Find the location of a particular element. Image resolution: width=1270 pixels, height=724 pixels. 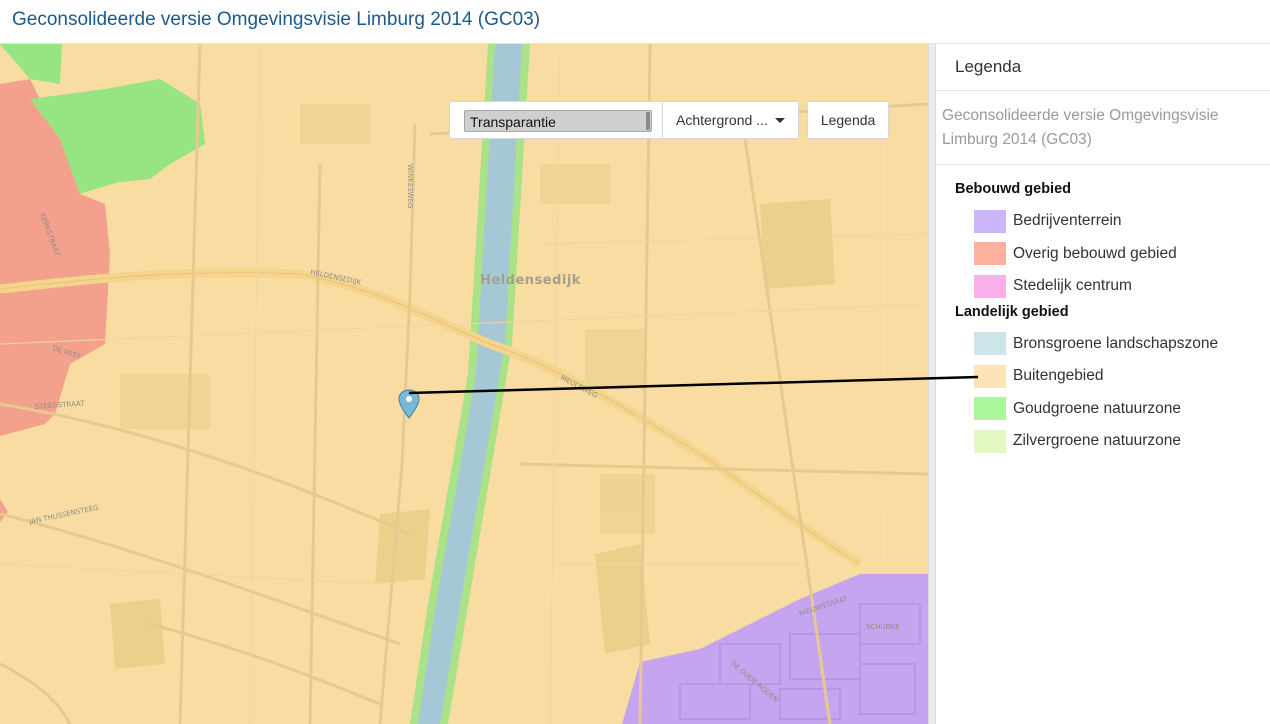

transparency-slider: Transparantie is located at coordinates (558, 121).